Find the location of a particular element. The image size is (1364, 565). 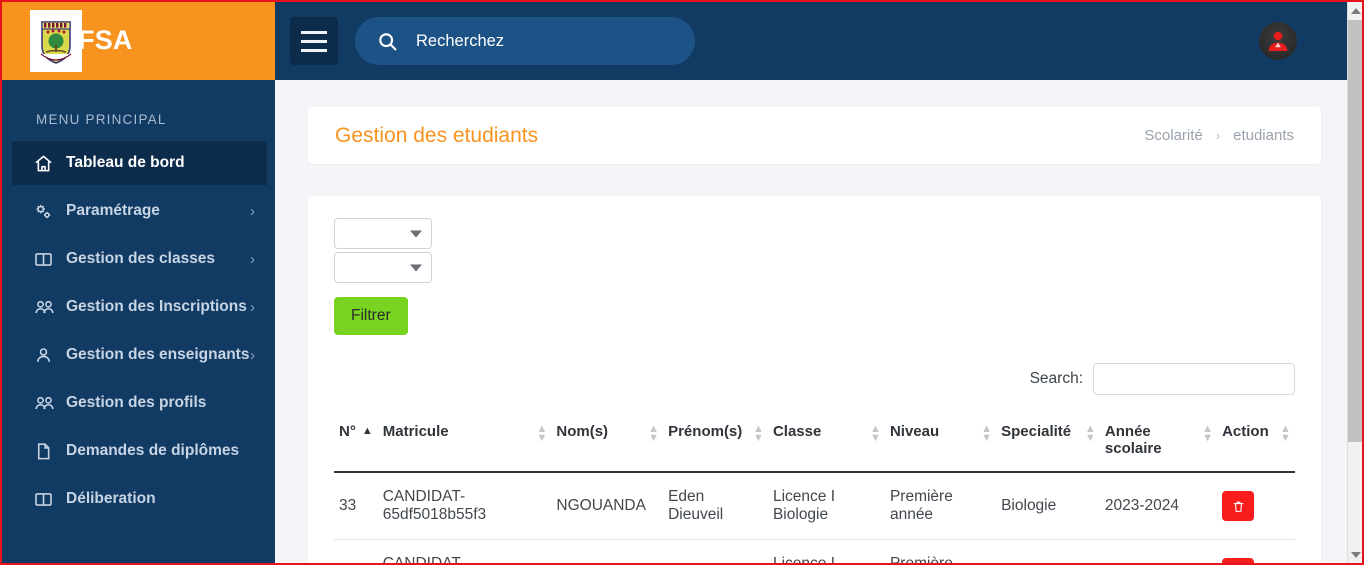

breadcrumb-item-etudiants: etudiants is located at coordinates (1263, 135).